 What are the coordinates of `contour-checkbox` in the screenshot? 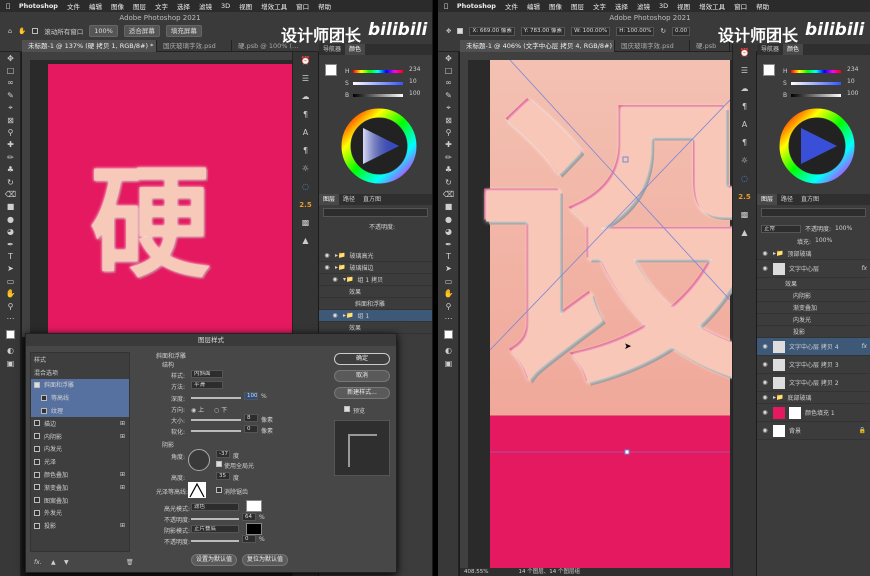 It's located at (44, 397).